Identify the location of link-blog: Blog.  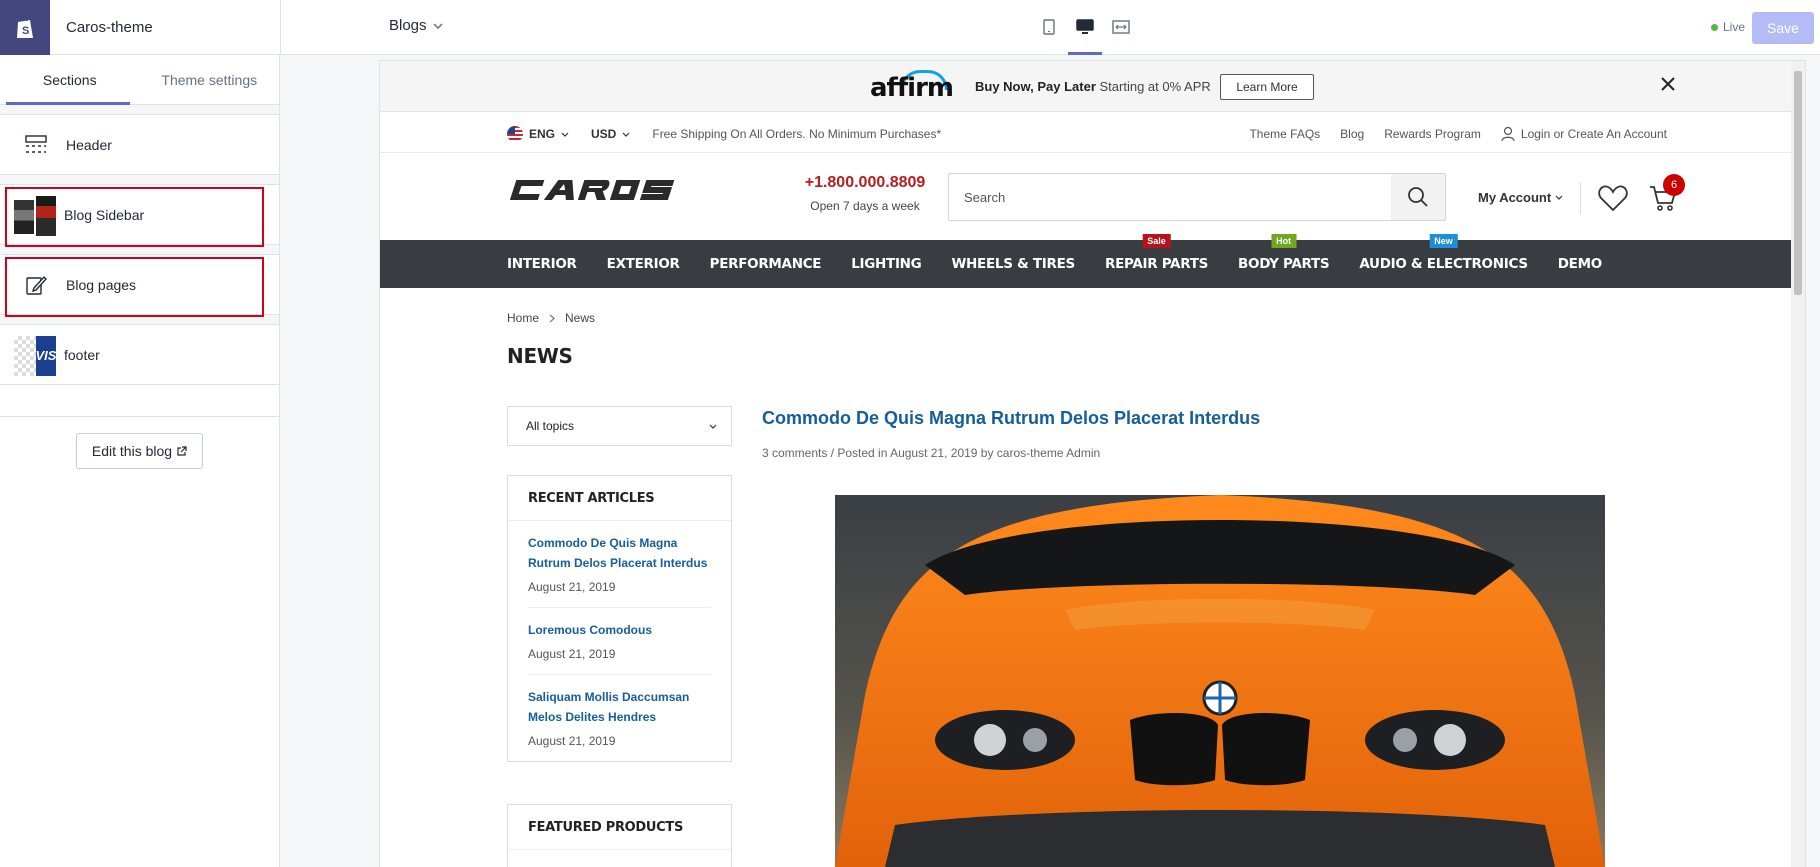
(1352, 134).